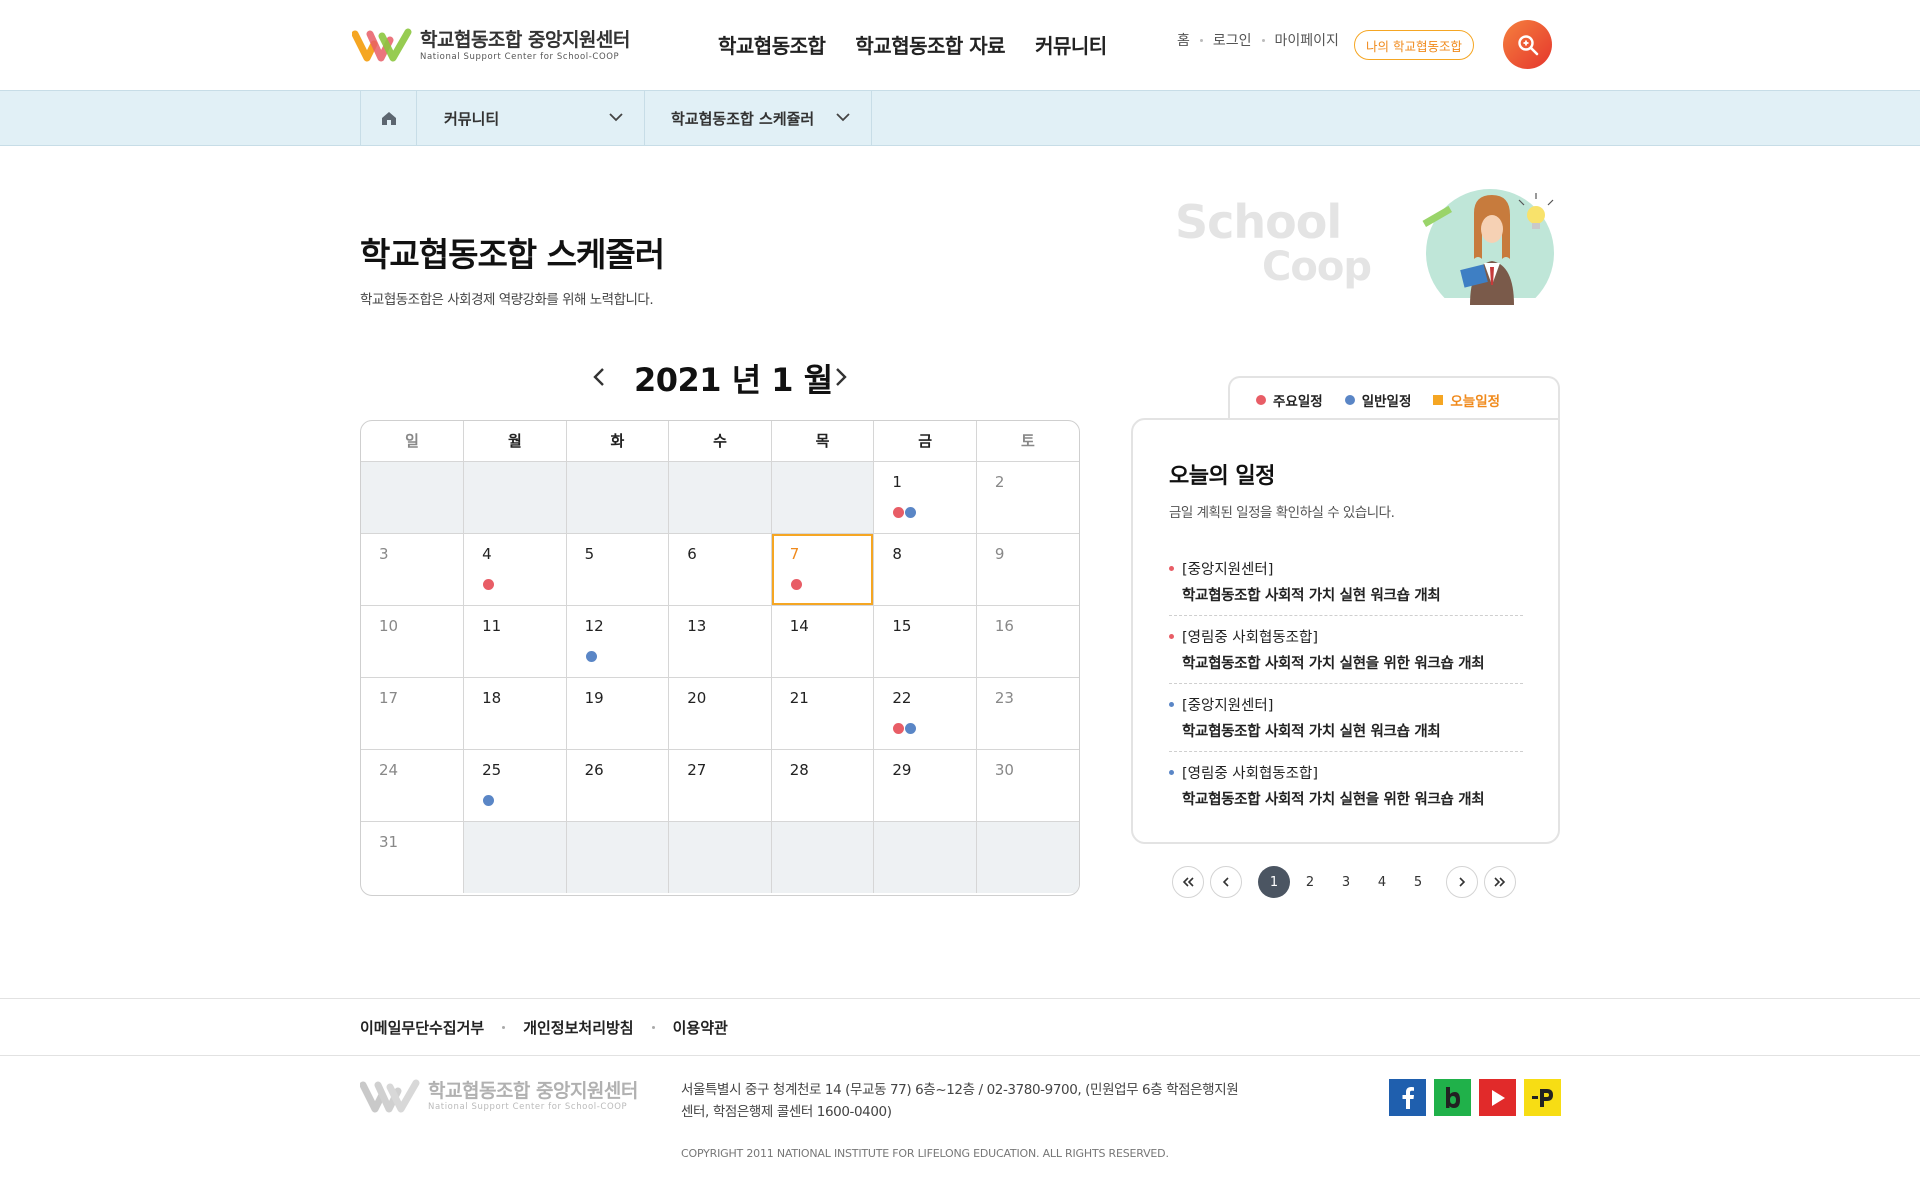 This screenshot has height=1204, width=1920. What do you see at coordinates (823, 641) in the screenshot?
I see `calendar-day: 14` at bounding box center [823, 641].